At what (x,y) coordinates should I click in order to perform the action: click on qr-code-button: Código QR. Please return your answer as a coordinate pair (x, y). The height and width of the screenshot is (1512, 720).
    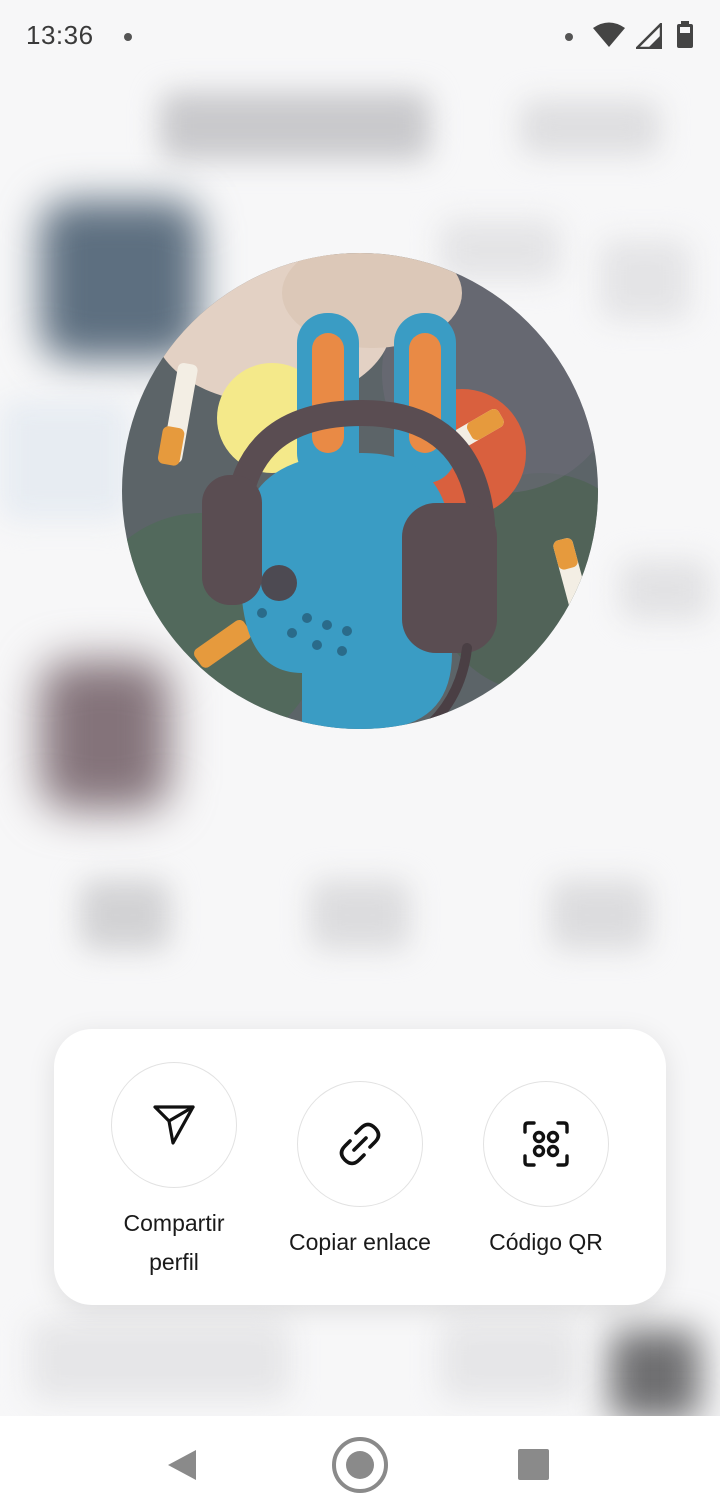
    Looking at the image, I should click on (546, 1171).